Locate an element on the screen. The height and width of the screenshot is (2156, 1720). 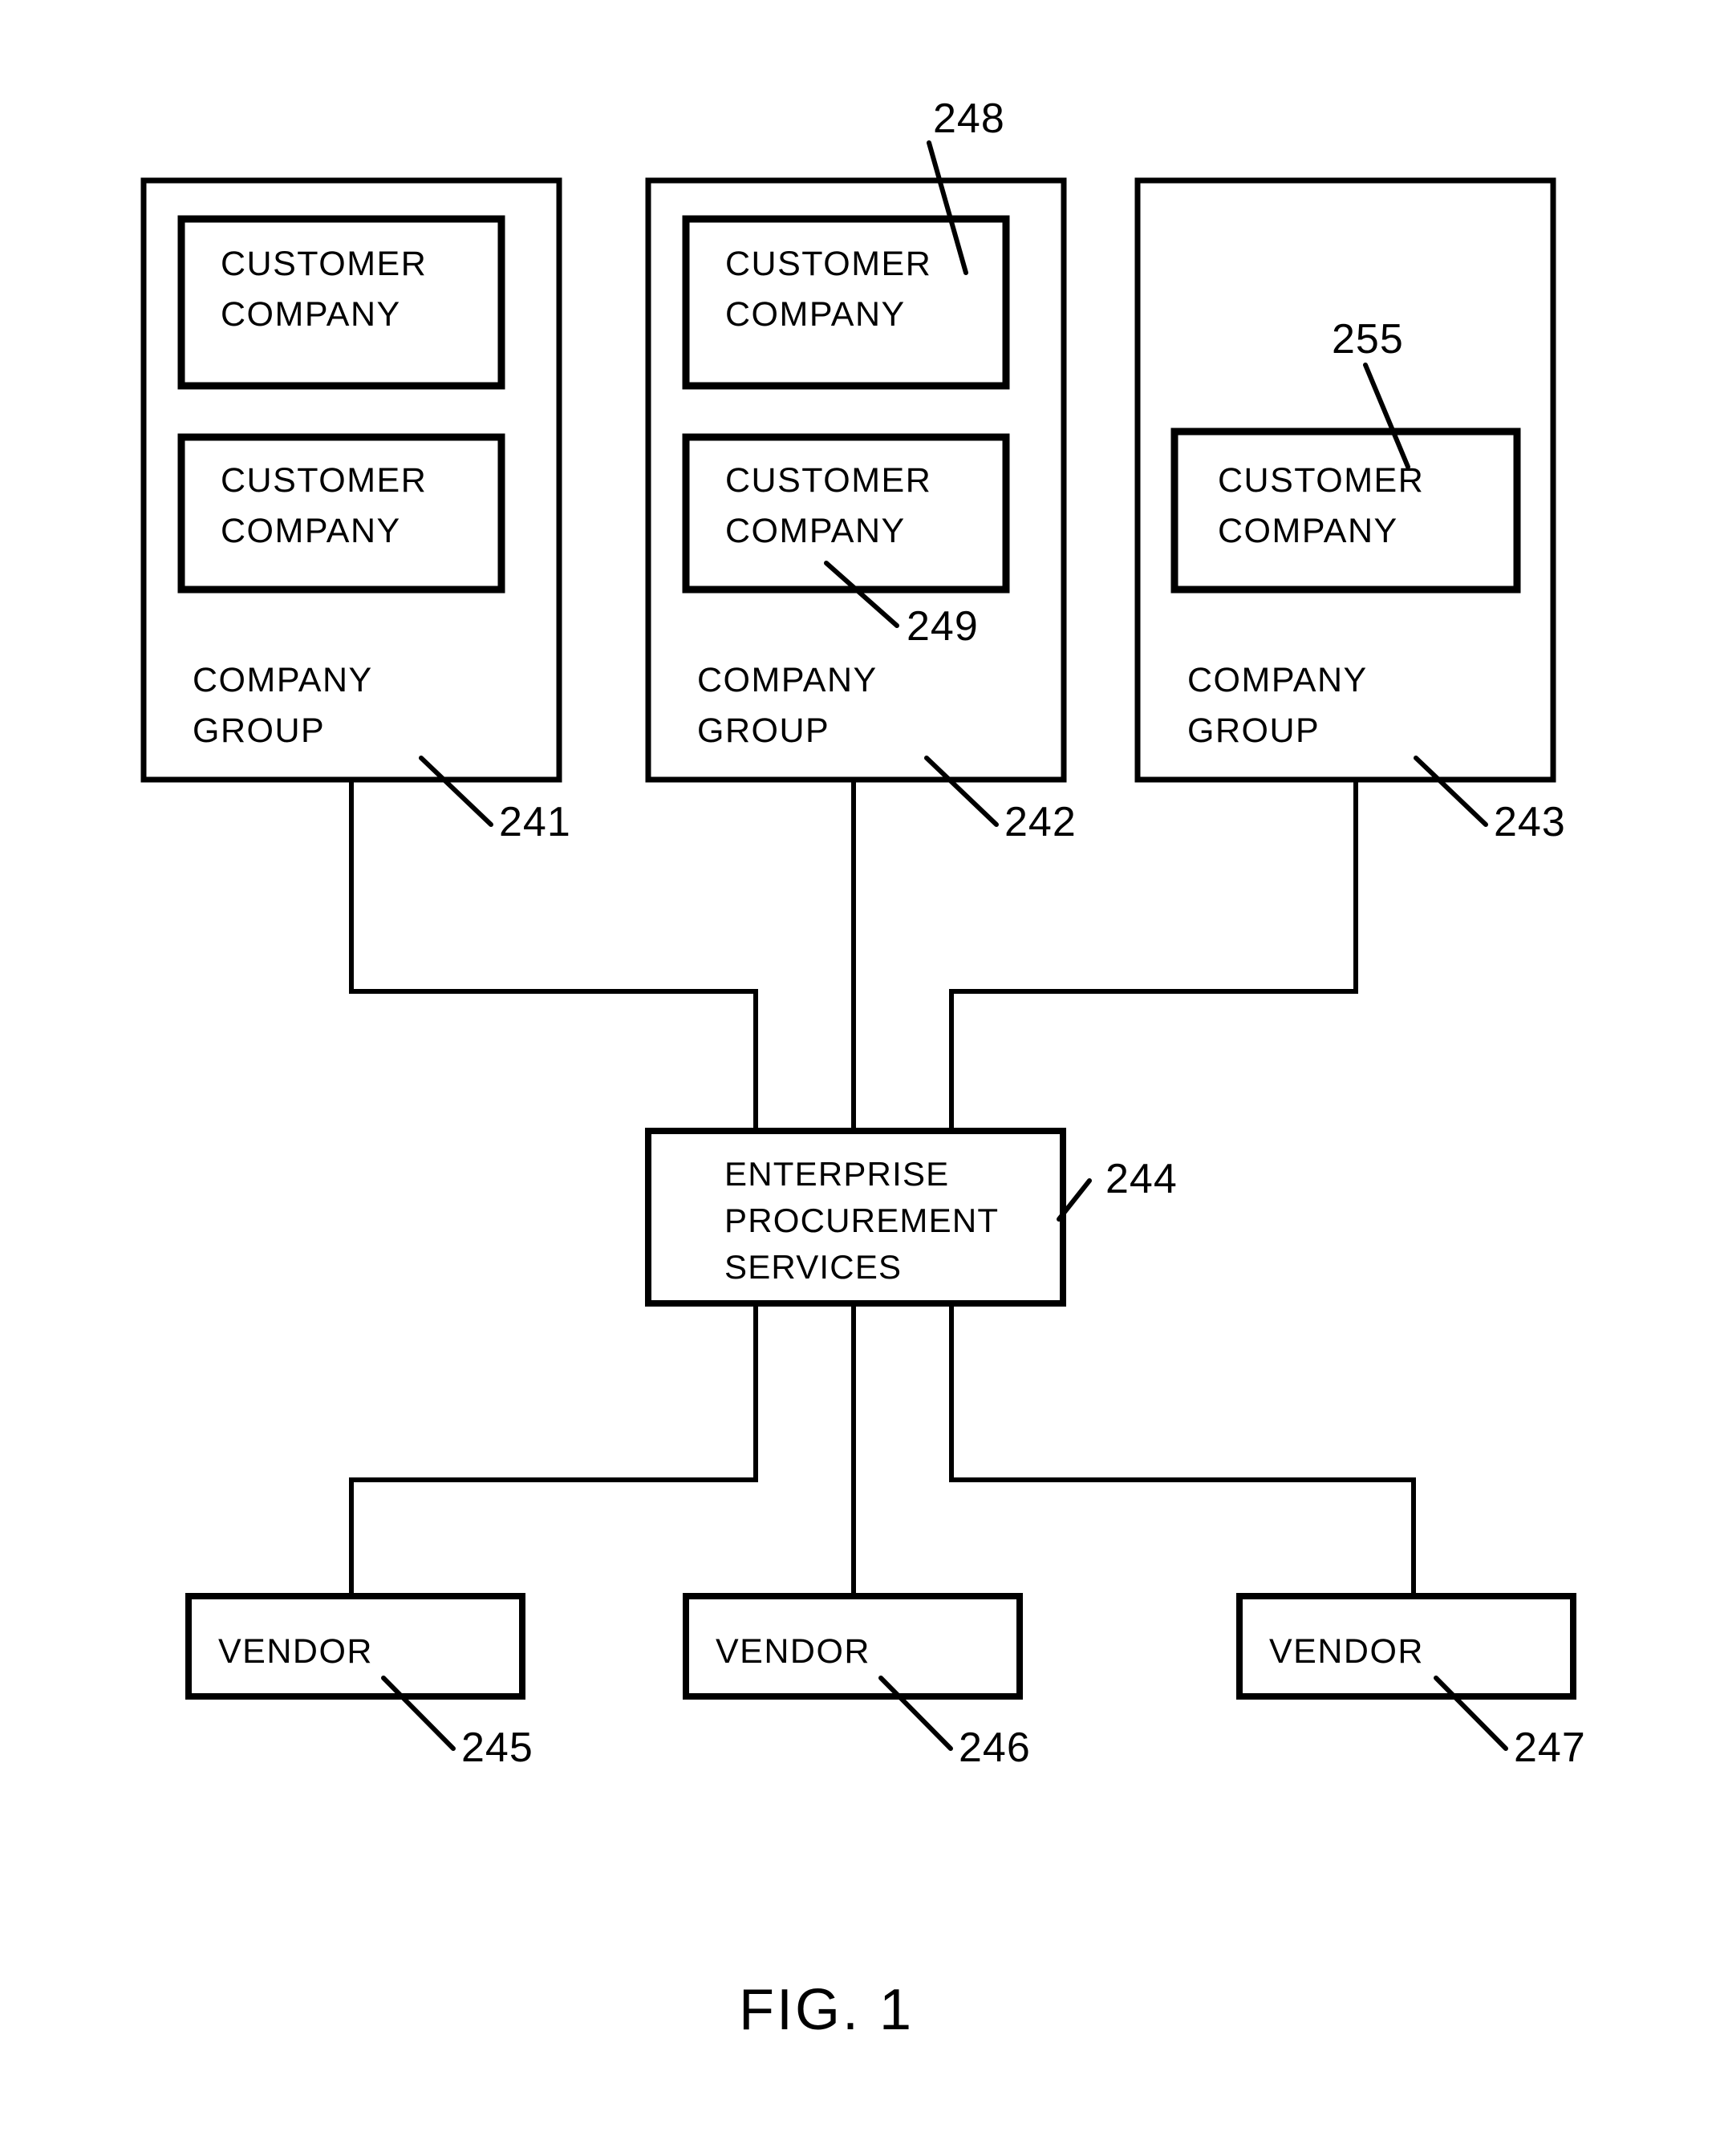
vendor-2-label: VENDOR is located at coordinates (793, 1651).